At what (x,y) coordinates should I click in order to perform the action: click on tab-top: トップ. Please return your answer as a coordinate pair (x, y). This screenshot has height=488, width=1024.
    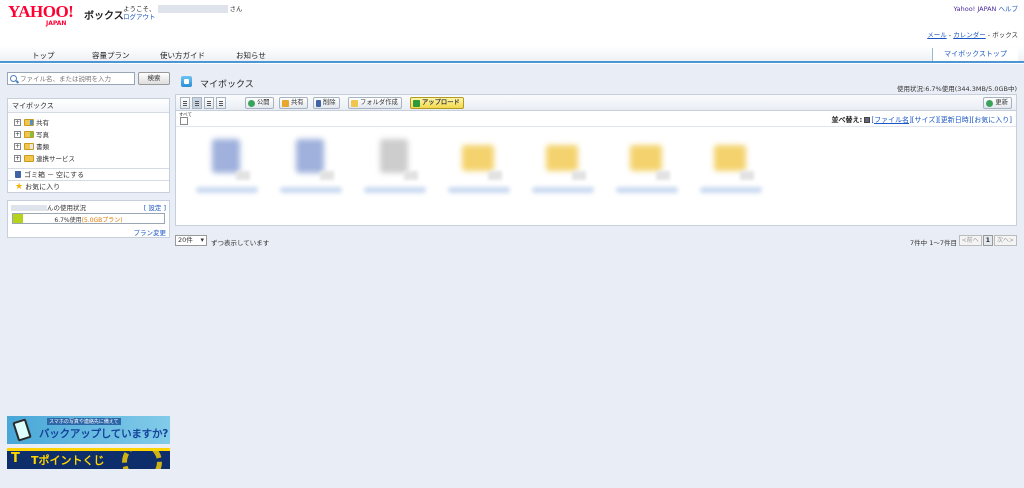
    Looking at the image, I should click on (43, 55).